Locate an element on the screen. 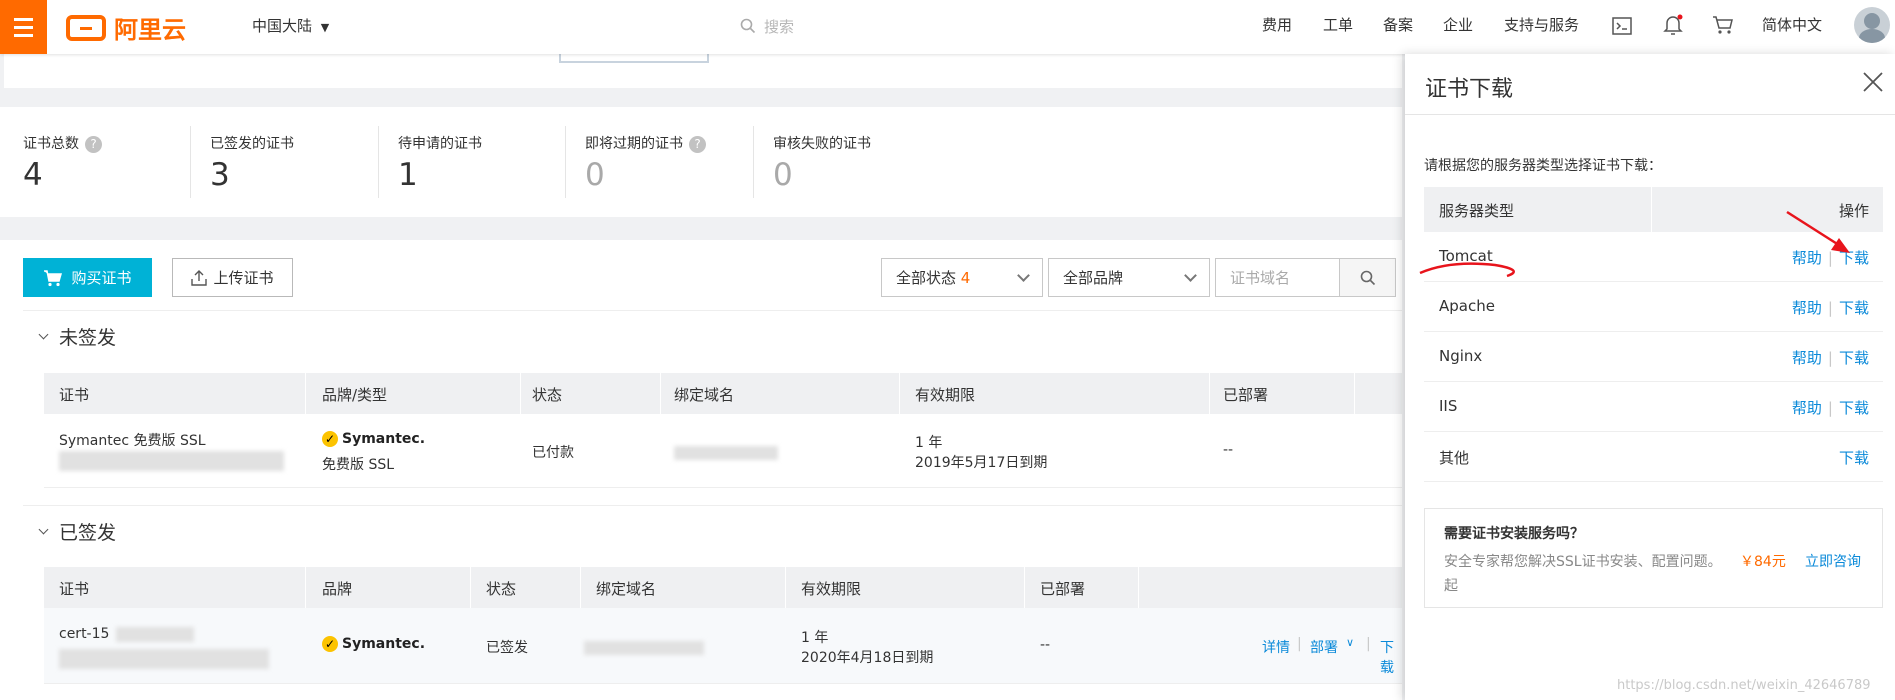  nav-tickets: 工单 is located at coordinates (1338, 24).